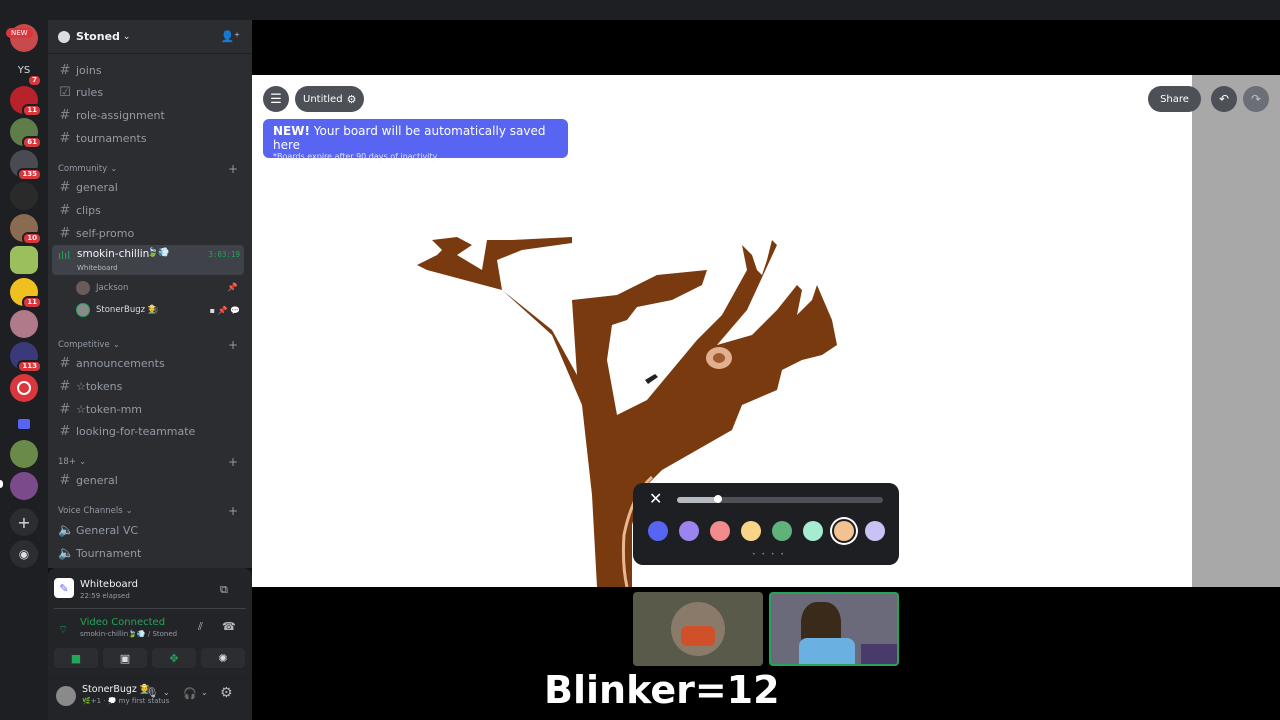 This screenshot has height=720, width=1280. Describe the element at coordinates (24, 522) in the screenshot. I see `add-server-icon: +` at that location.